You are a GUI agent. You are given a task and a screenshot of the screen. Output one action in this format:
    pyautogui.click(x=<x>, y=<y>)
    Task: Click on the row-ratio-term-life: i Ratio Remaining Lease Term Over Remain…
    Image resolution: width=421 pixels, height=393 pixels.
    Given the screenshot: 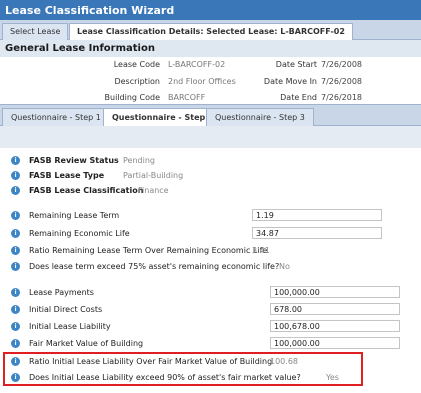 What is the action you would take?
    pyautogui.click(x=210, y=252)
    